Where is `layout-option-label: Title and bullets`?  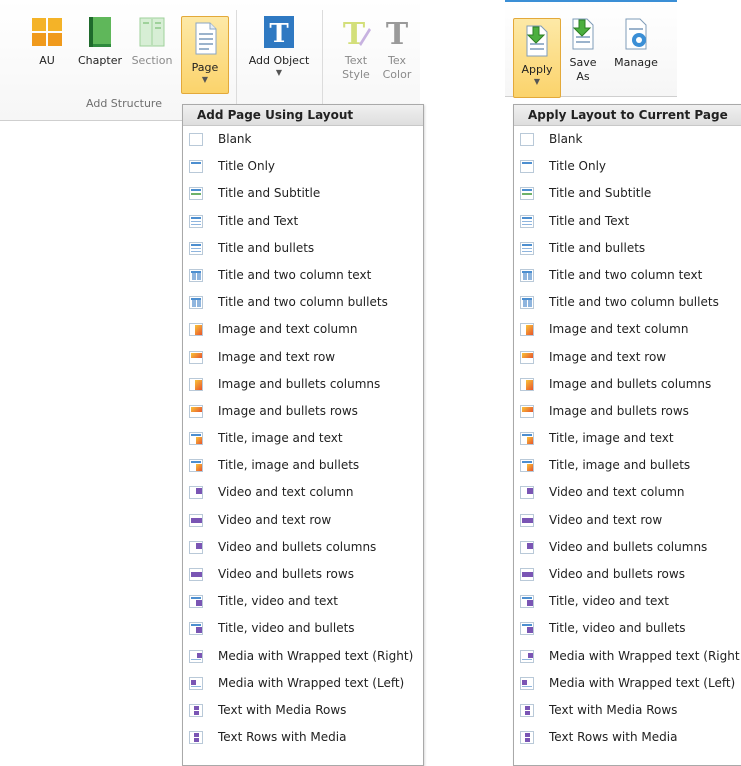
layout-option-label: Title and bullets is located at coordinates (597, 247).